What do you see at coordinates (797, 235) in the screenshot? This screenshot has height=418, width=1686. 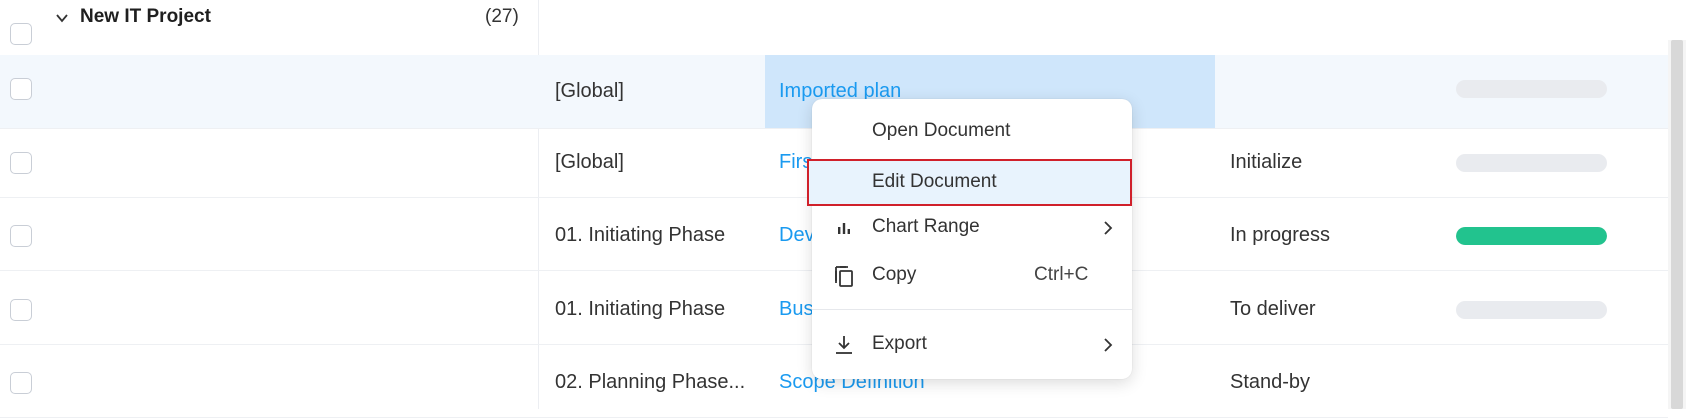 I see `document-link: Dev` at bounding box center [797, 235].